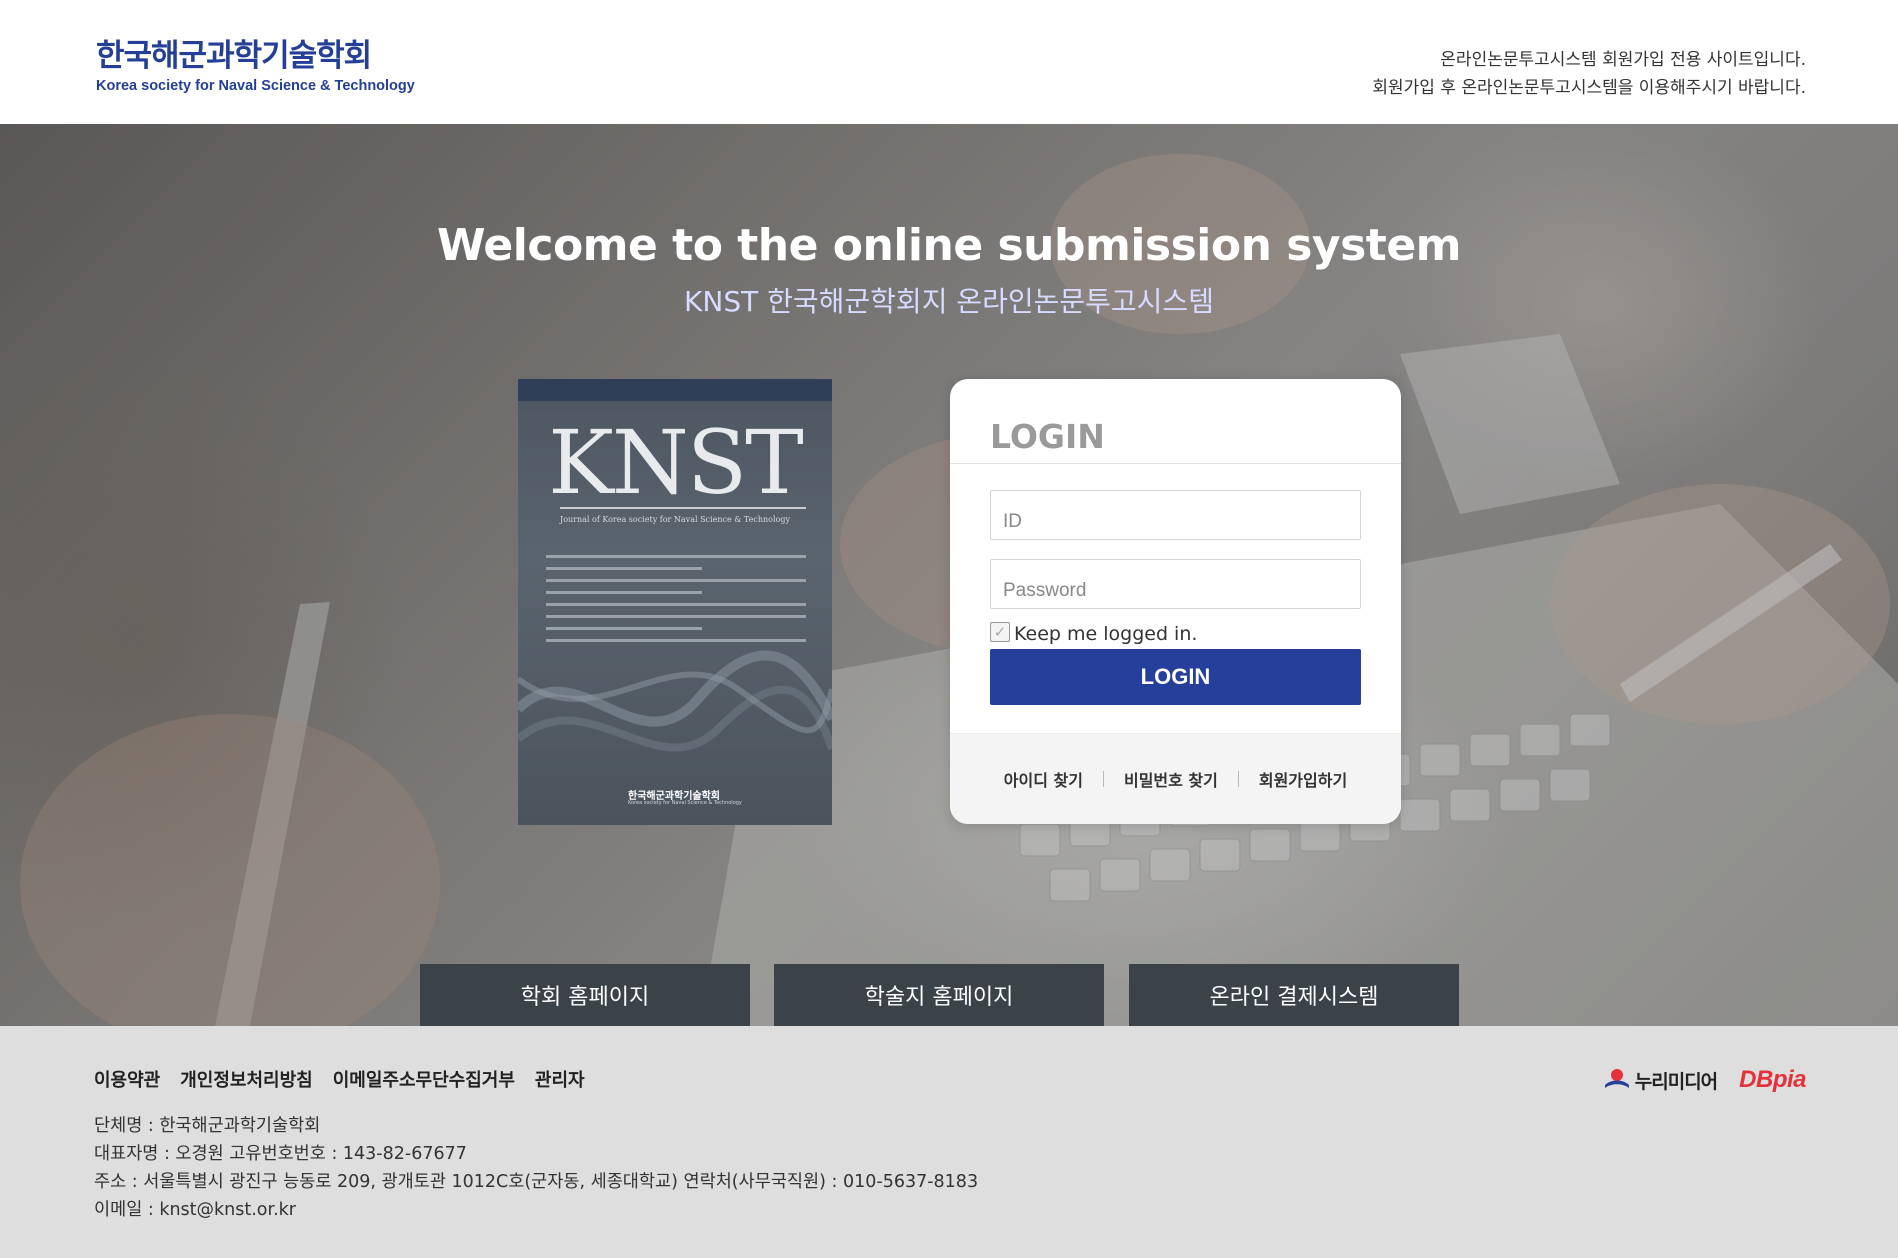 The width and height of the screenshot is (1898, 1258). Describe the element at coordinates (424, 1079) in the screenshot. I see `email-collection-refusal-link: 이메일주소무단수집거부` at that location.